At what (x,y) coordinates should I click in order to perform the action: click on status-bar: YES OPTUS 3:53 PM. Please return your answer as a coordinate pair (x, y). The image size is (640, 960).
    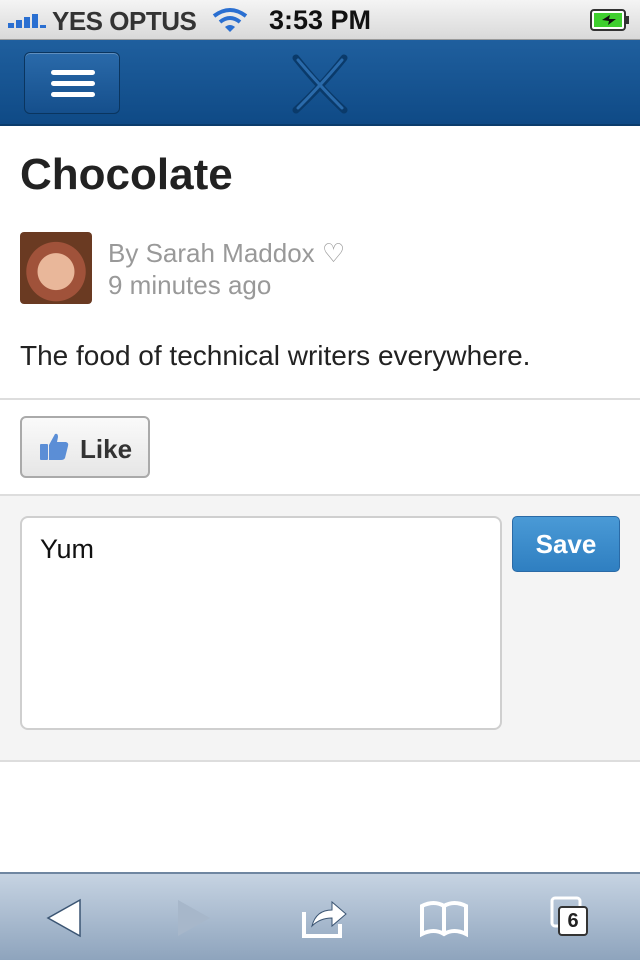
    Looking at the image, I should click on (320, 20).